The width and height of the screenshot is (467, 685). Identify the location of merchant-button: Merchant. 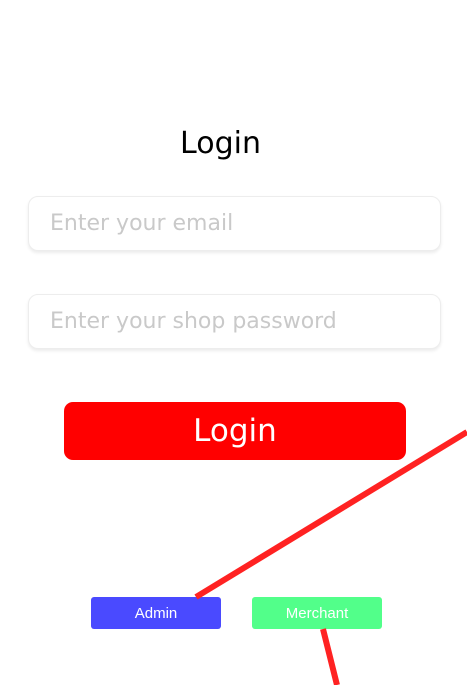
(317, 613).